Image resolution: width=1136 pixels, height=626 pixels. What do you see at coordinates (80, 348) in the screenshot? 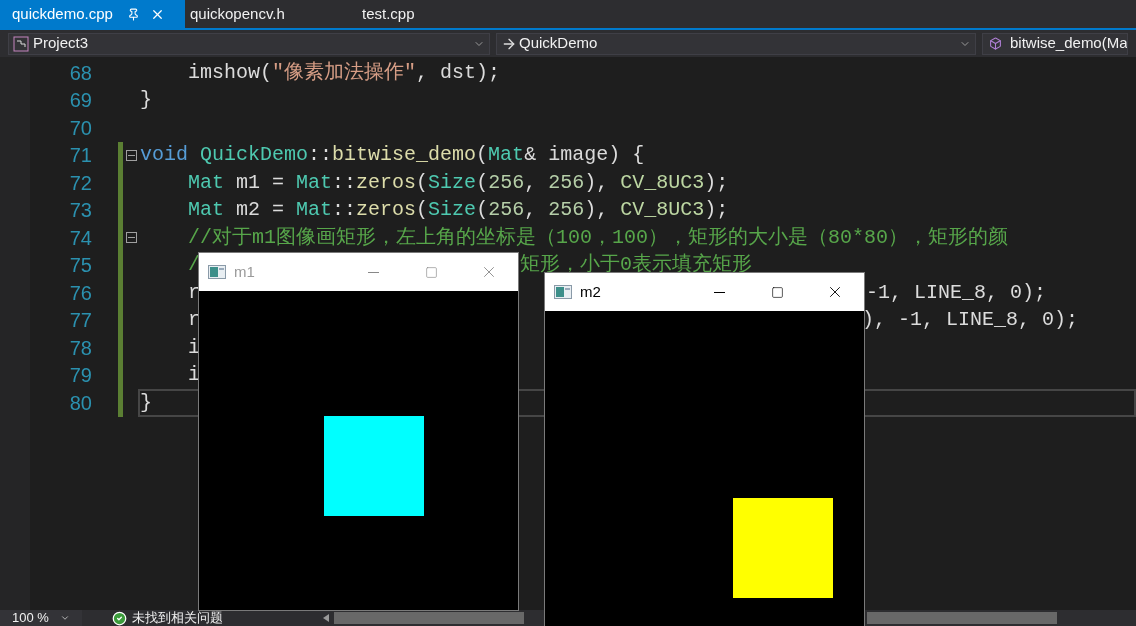
I see `line-number: 78` at bounding box center [80, 348].